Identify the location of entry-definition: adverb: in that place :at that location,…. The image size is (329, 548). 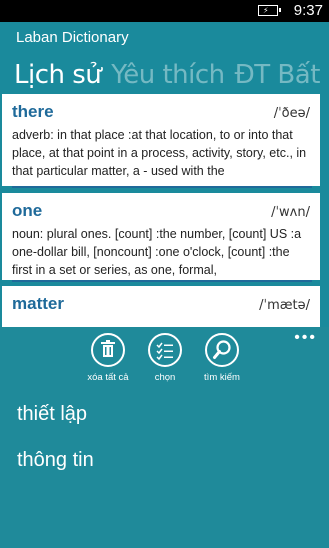
(159, 153).